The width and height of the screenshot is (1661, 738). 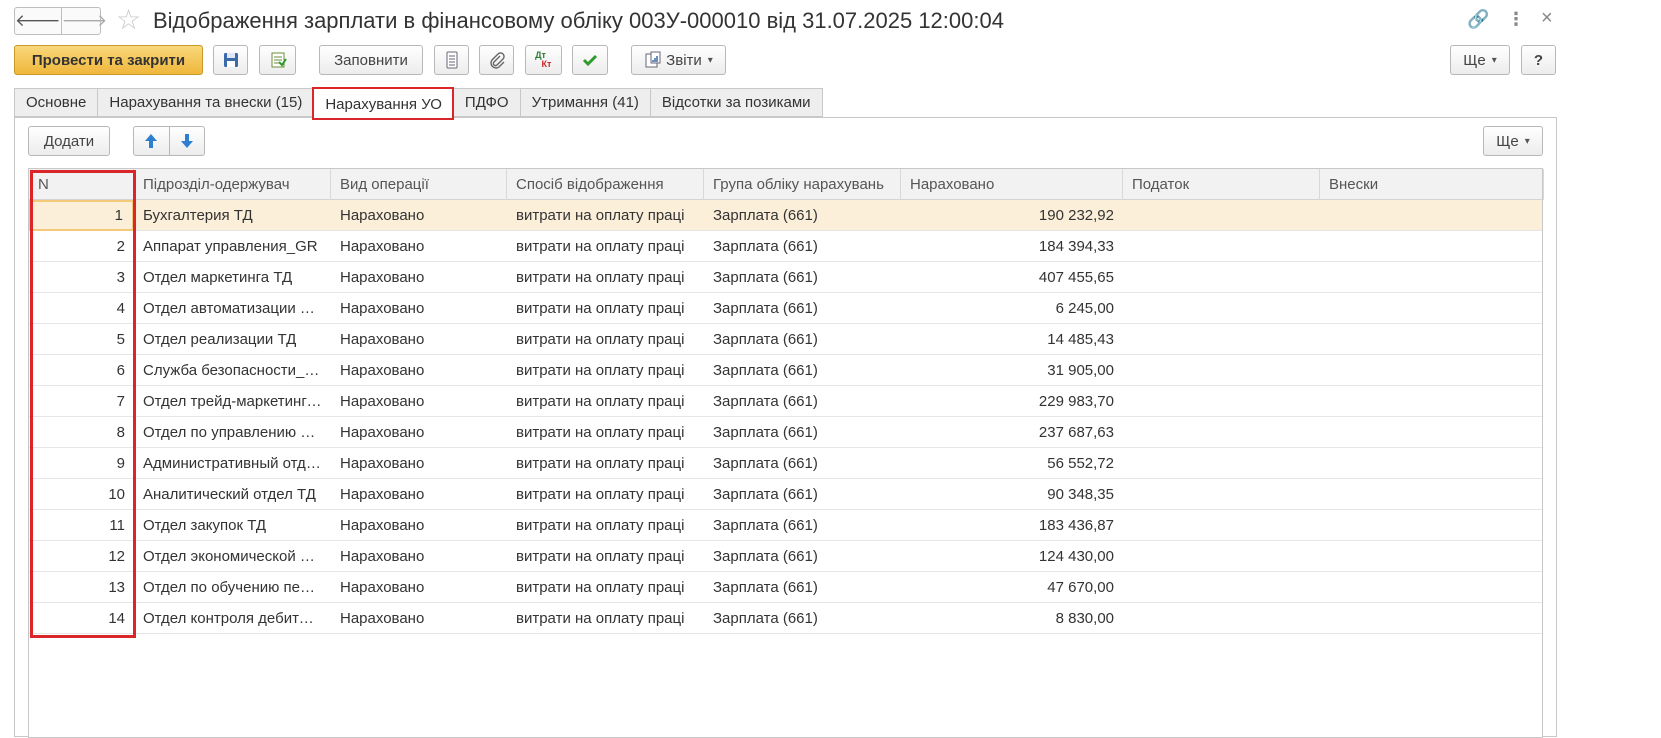 What do you see at coordinates (232, 215) in the screenshot?
I see `department-cell: Бухгалтерия ТД` at bounding box center [232, 215].